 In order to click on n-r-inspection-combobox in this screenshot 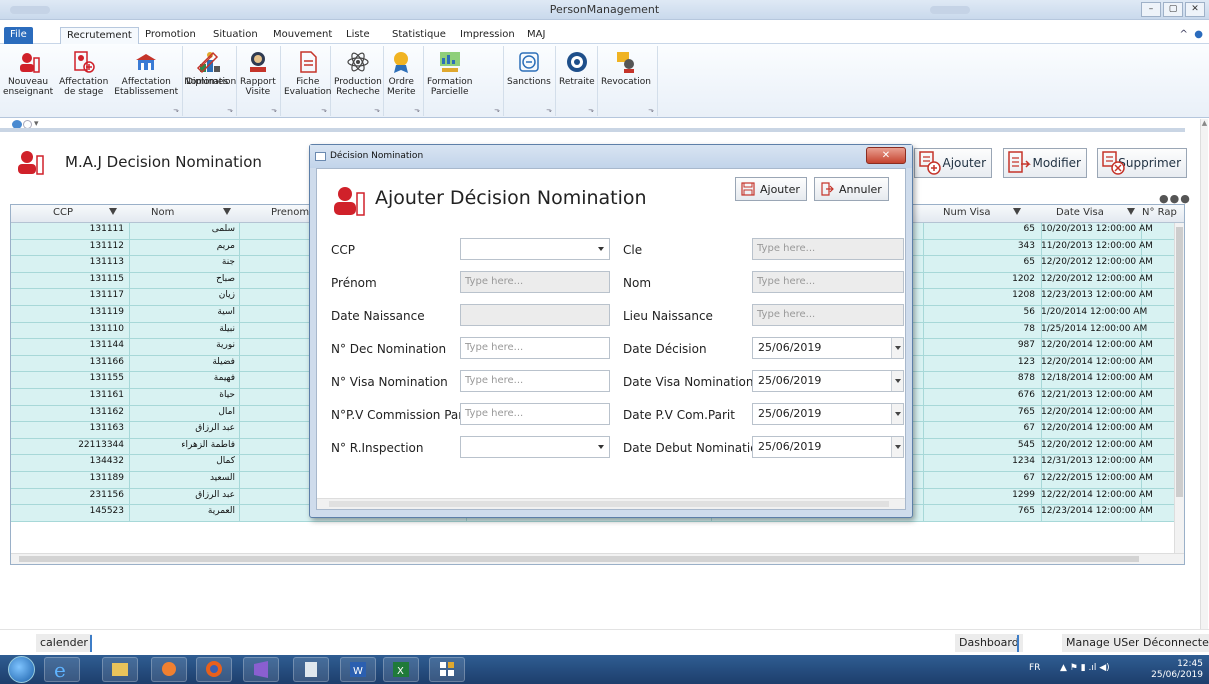, I will do `click(535, 447)`.